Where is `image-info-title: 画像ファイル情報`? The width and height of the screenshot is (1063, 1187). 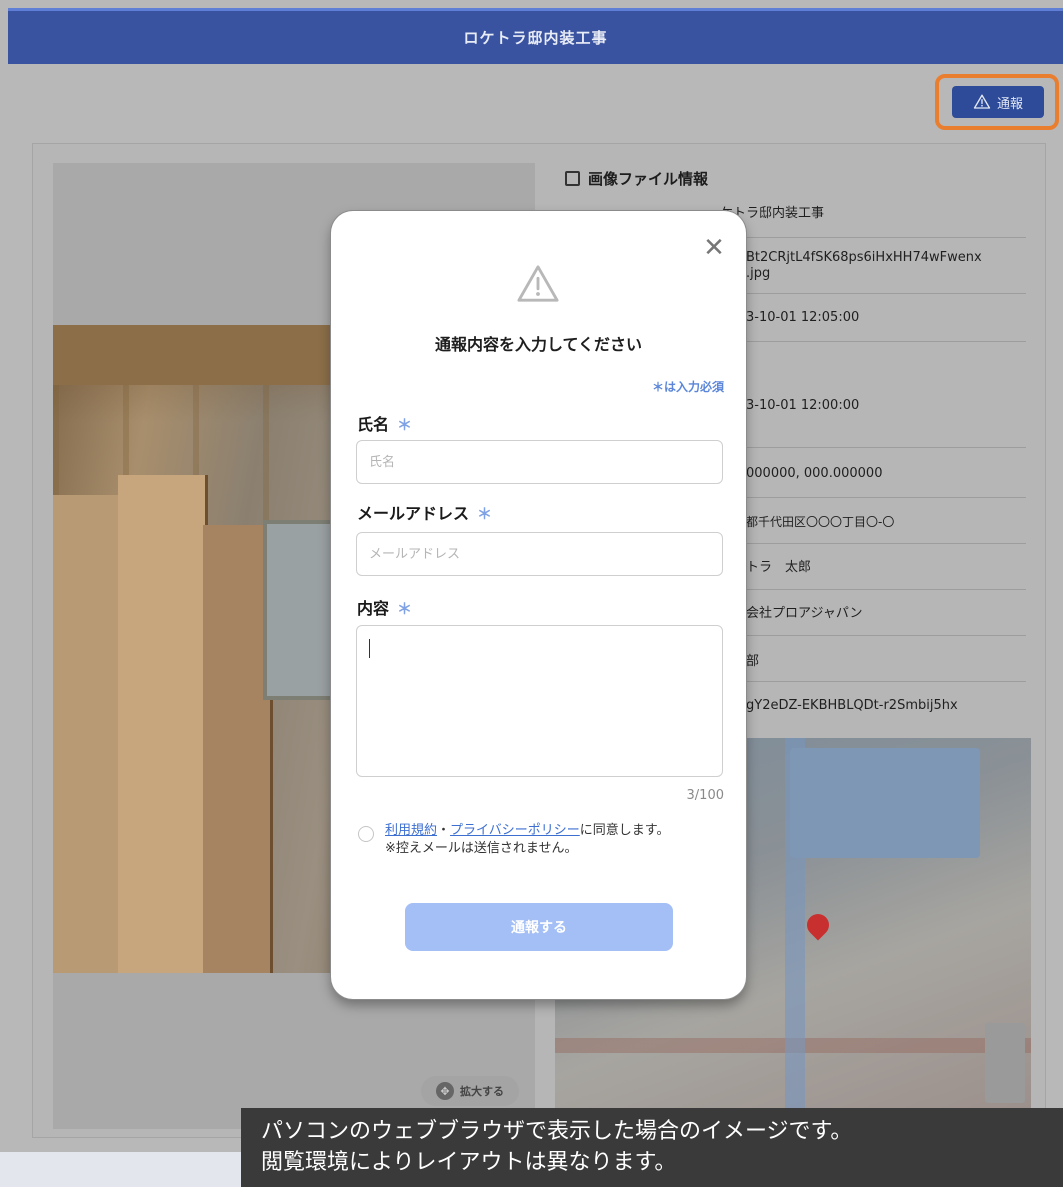 image-info-title: 画像ファイル情報 is located at coordinates (648, 179).